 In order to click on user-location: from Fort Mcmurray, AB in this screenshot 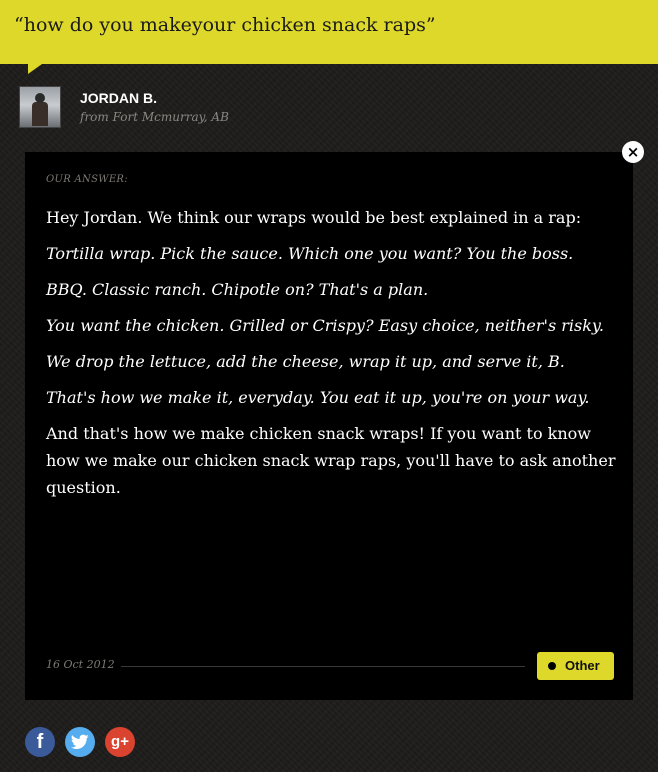, I will do `click(154, 117)`.